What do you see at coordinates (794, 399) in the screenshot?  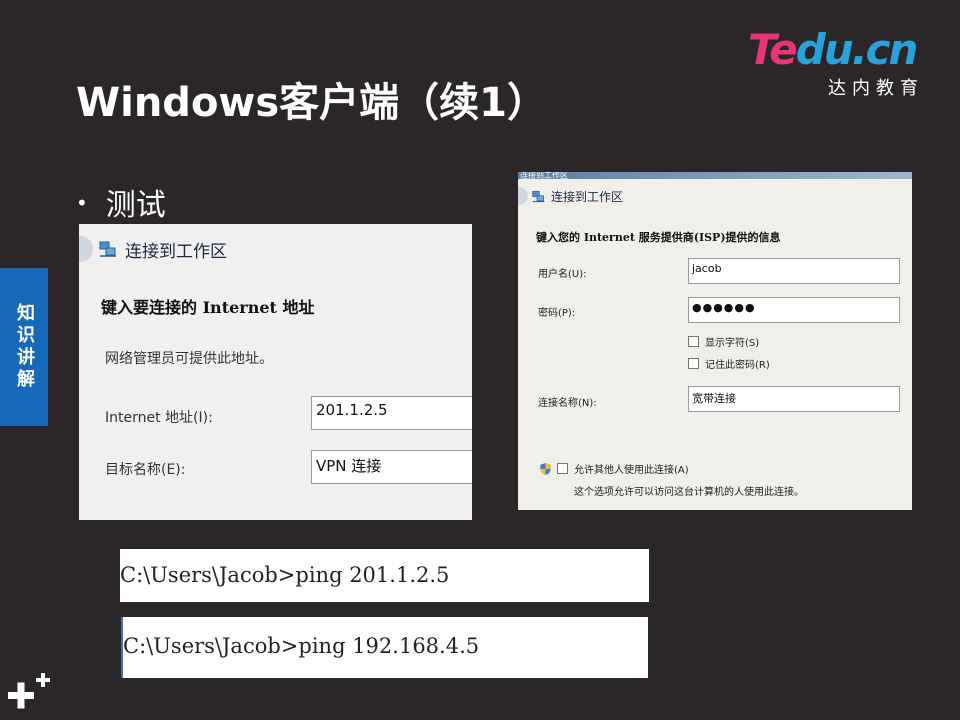 I see `connection-name-input: 宽带连接` at bounding box center [794, 399].